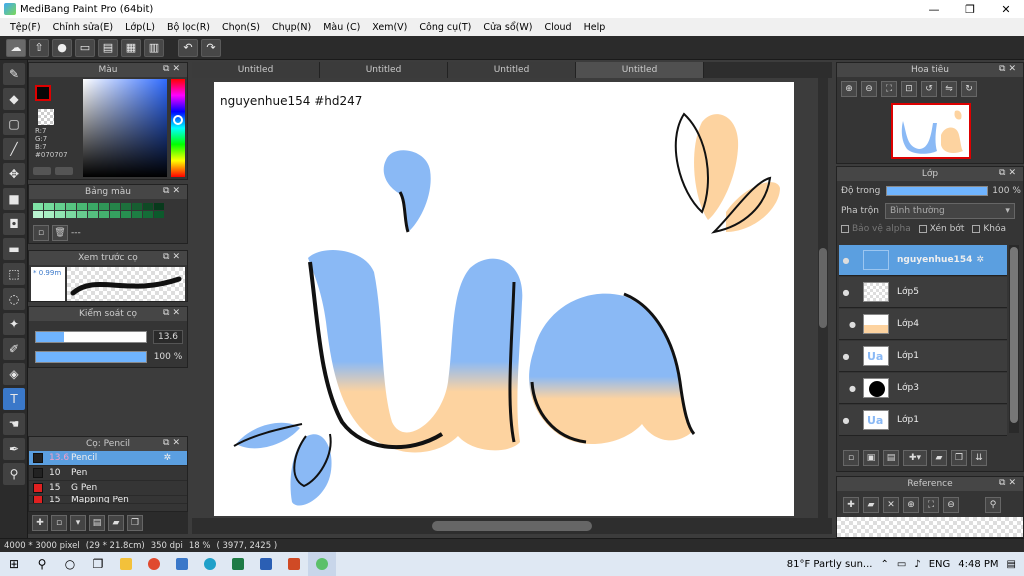 The image size is (1024, 576). Describe the element at coordinates (923, 388) in the screenshot. I see `layer-row: ● Lớp3` at that location.